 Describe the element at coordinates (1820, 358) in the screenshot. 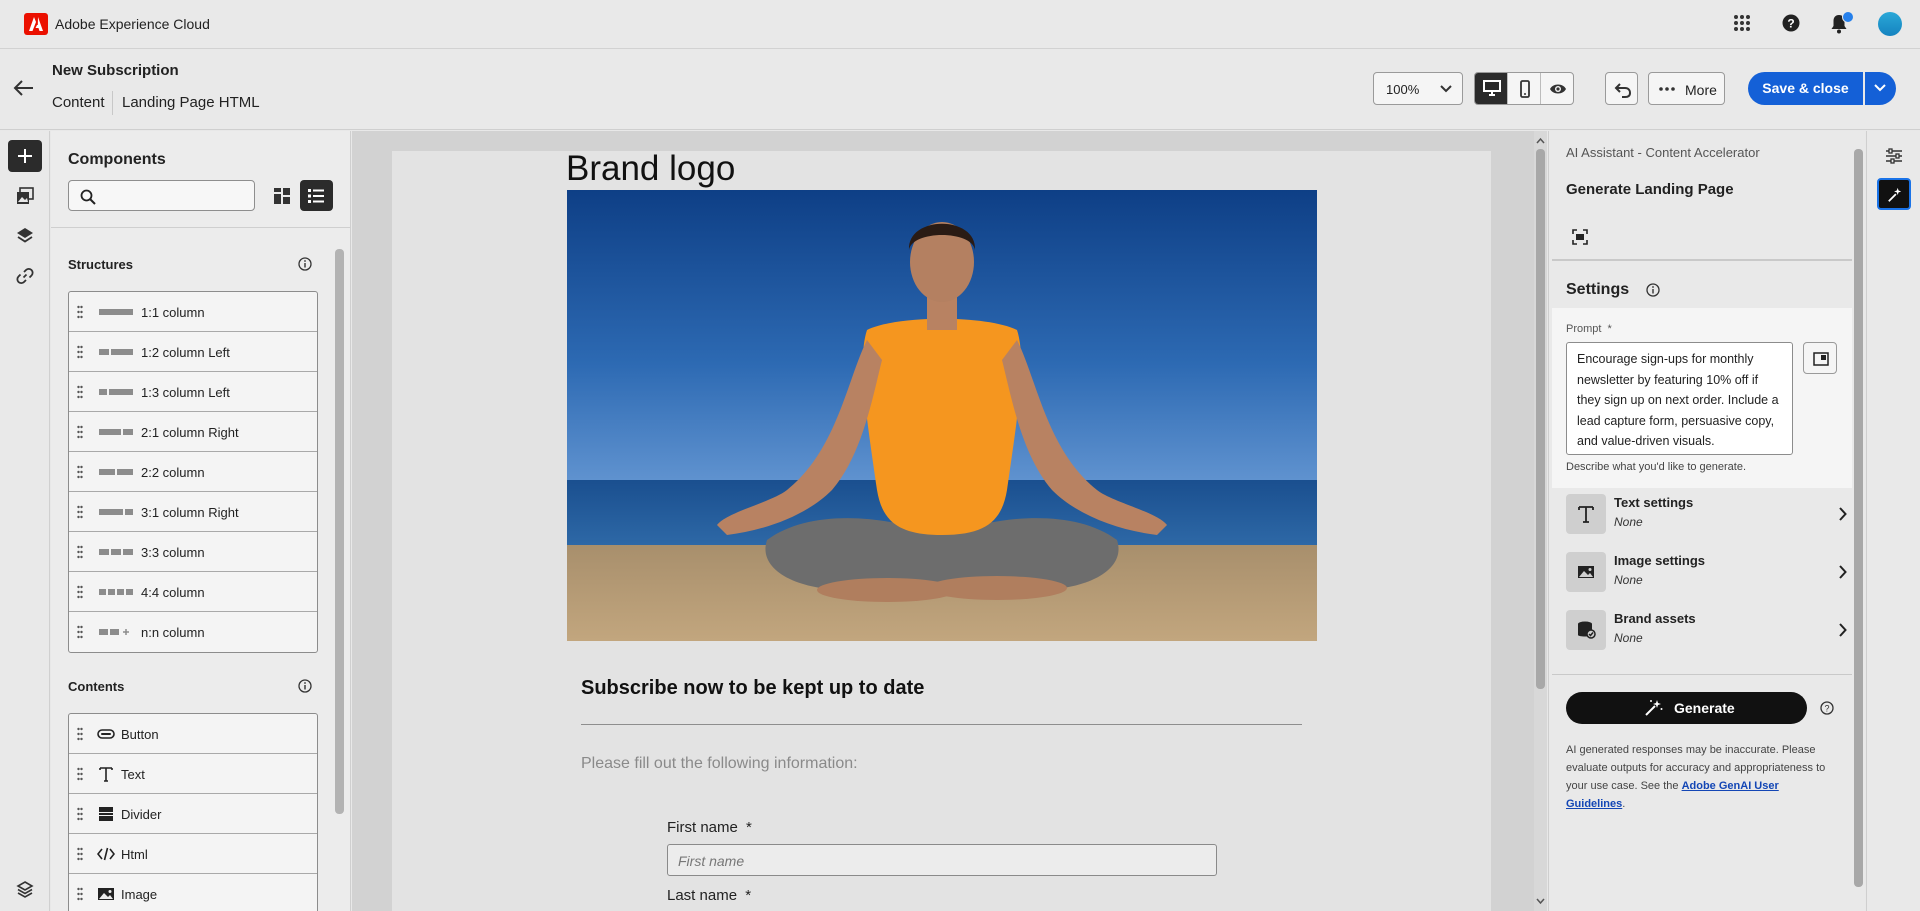

I see `prompt-library-button` at that location.